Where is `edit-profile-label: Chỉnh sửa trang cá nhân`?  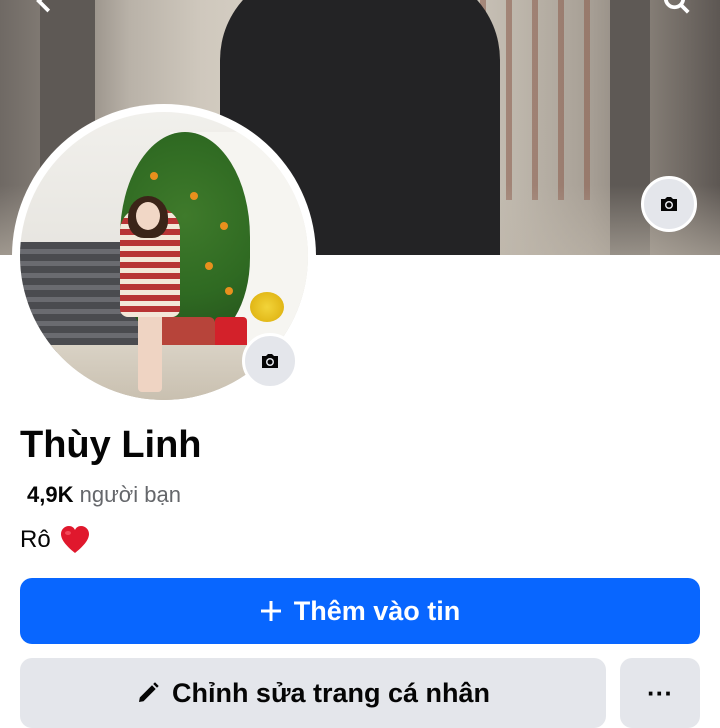 edit-profile-label: Chỉnh sửa trang cá nhân is located at coordinates (331, 692).